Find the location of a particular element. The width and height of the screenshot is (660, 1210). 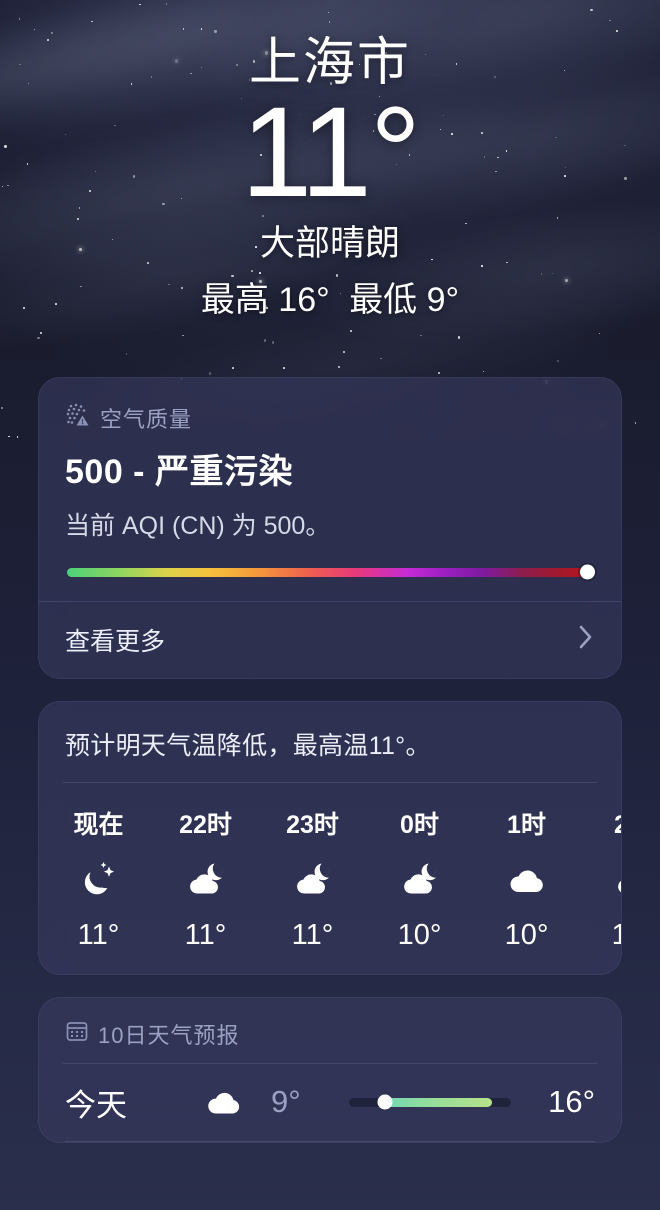

hourly-item: 22时 11° is located at coordinates (205, 878).